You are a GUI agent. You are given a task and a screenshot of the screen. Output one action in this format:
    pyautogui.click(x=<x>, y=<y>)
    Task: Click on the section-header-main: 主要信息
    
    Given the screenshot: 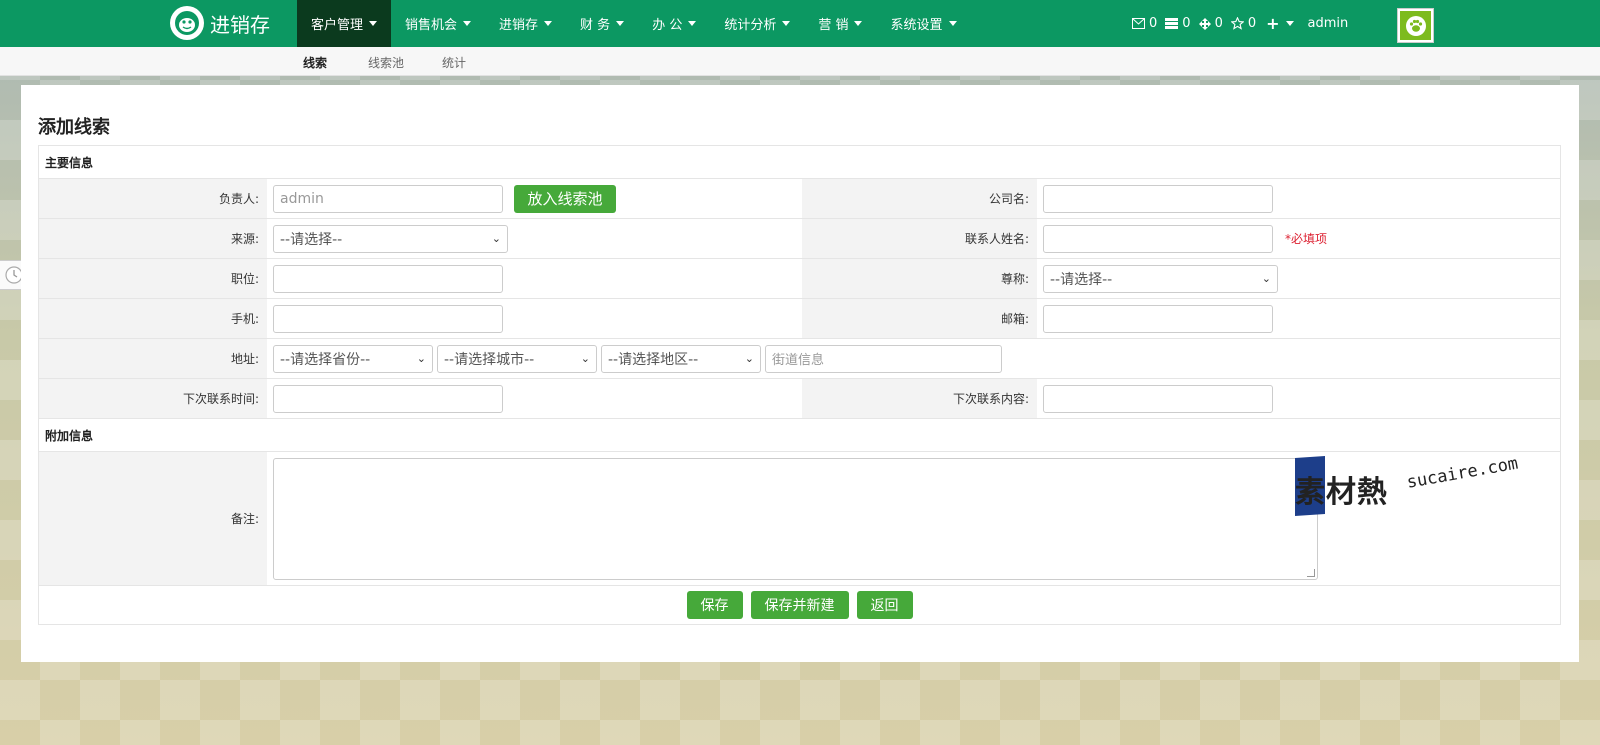 What is the action you would take?
    pyautogui.click(x=799, y=162)
    